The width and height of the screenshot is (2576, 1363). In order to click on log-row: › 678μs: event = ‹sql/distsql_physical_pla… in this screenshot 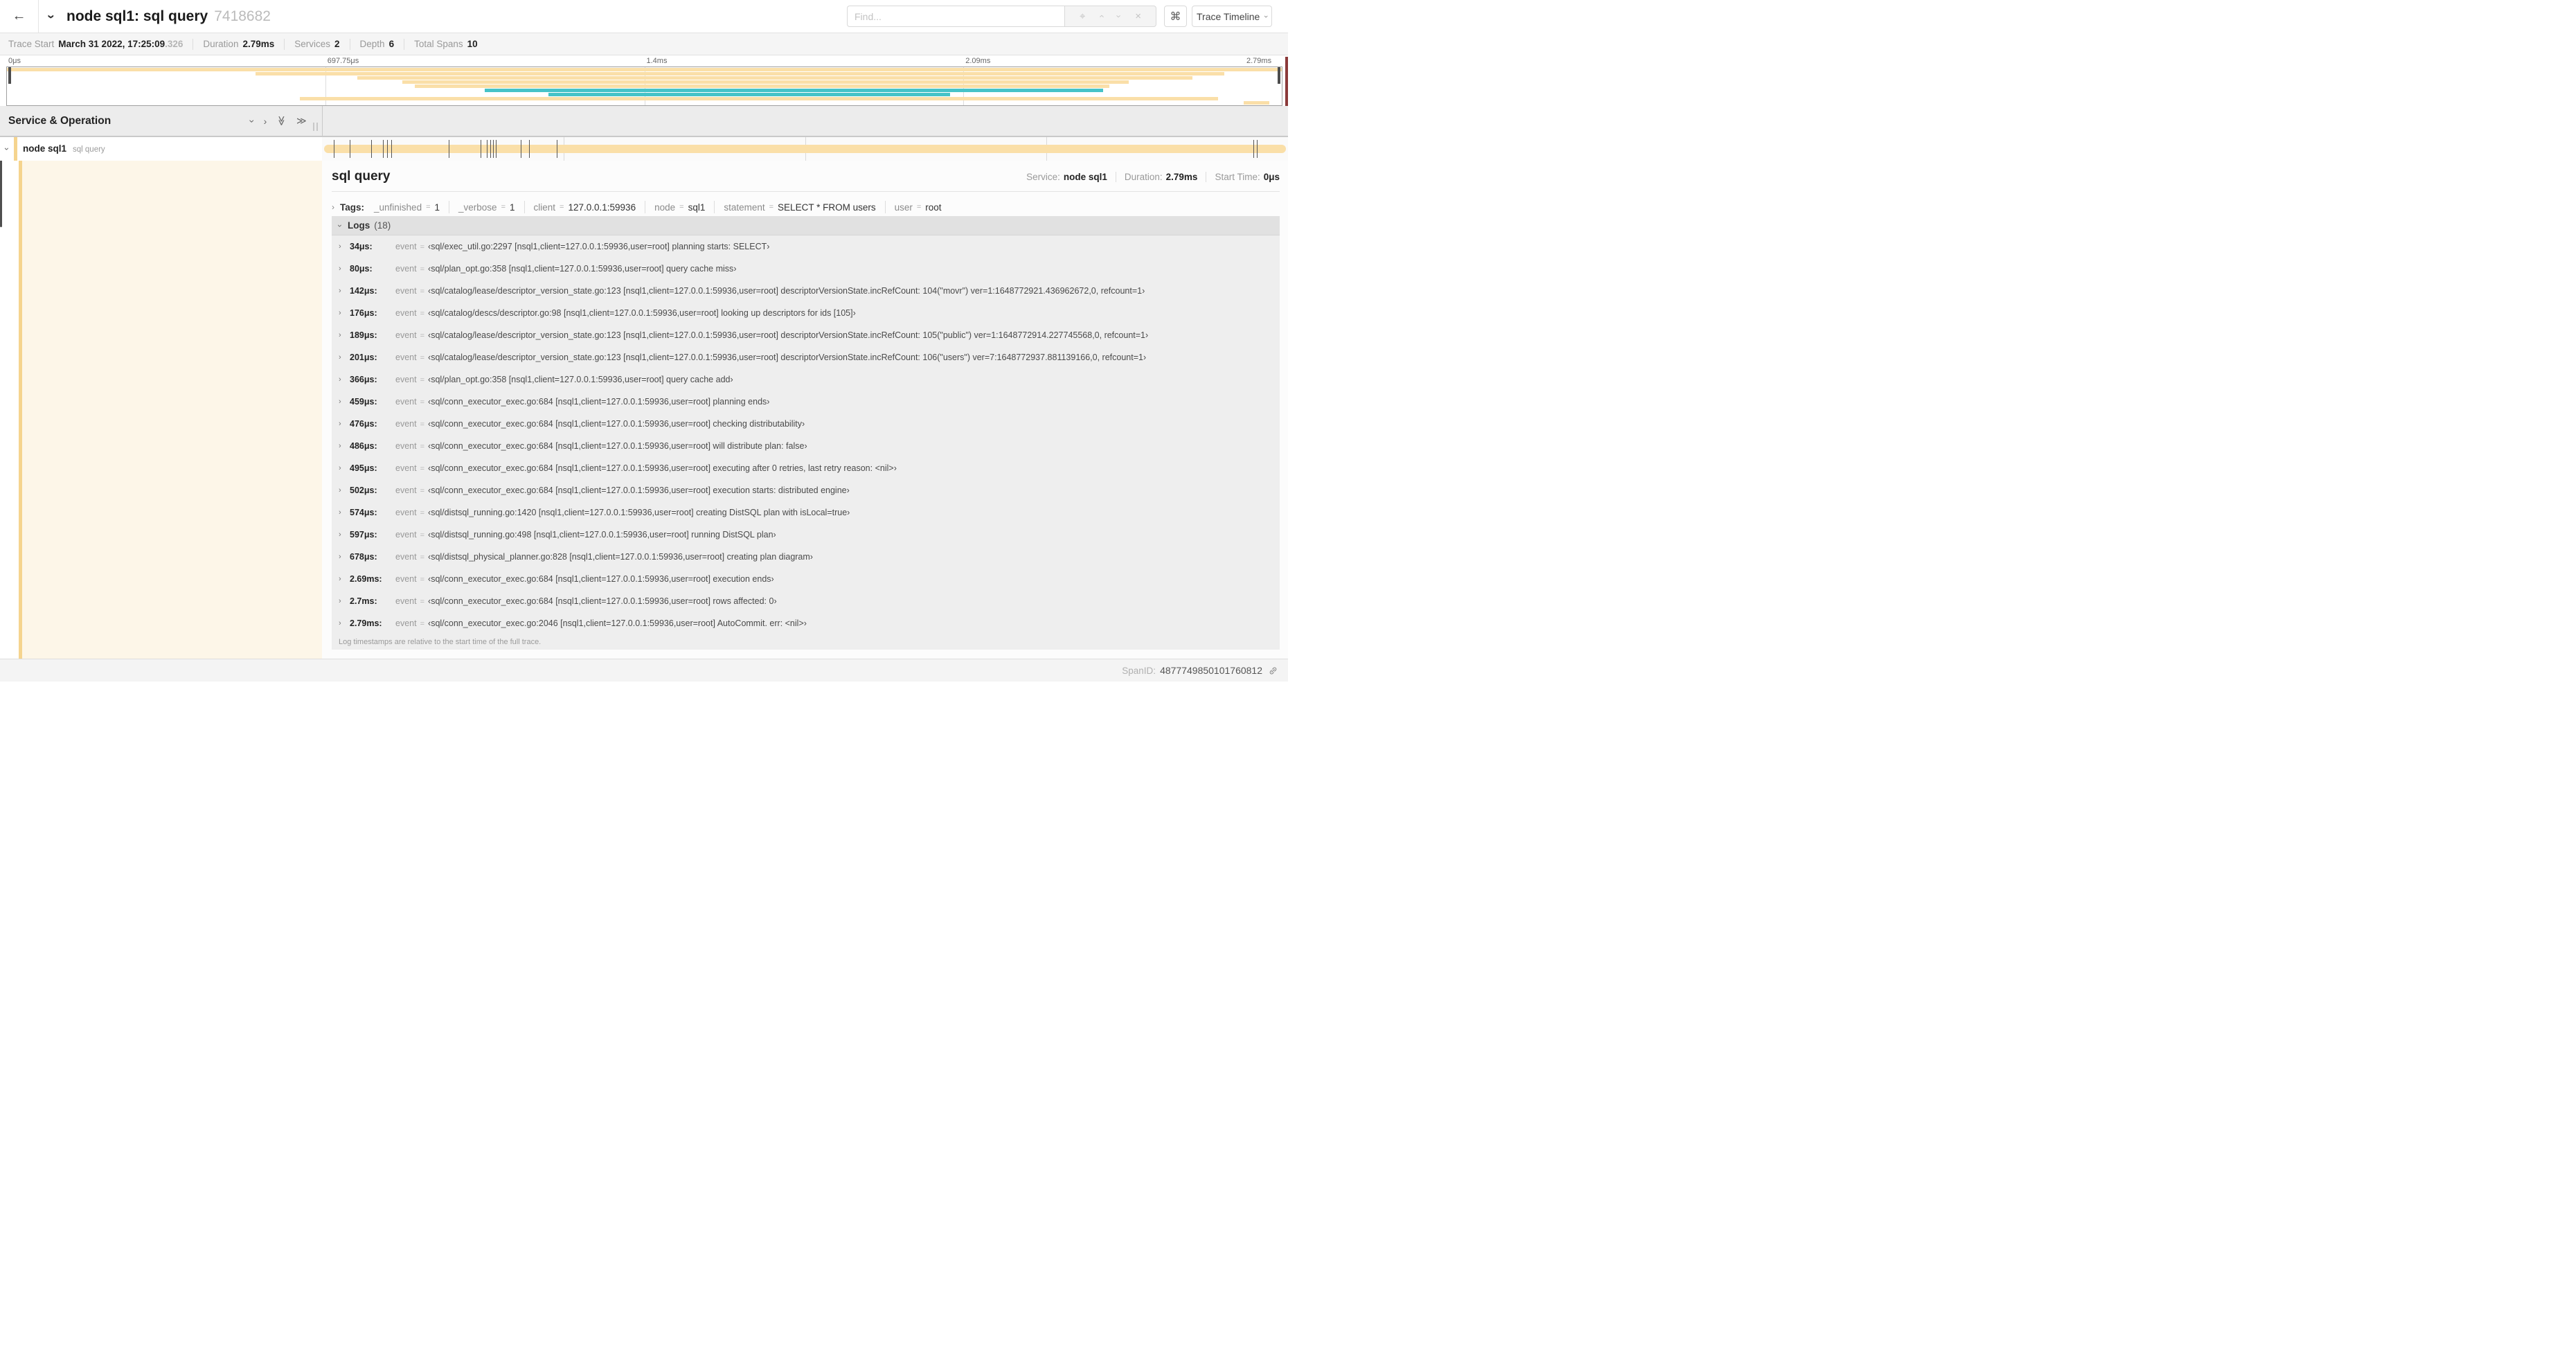, I will do `click(806, 557)`.